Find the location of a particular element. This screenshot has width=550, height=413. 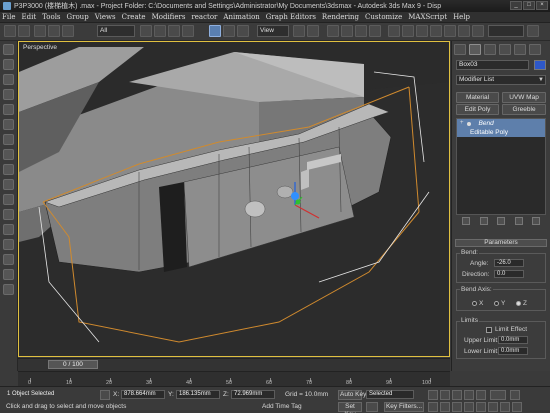

maximize-viewport-icon is located at coordinates (517, 407).